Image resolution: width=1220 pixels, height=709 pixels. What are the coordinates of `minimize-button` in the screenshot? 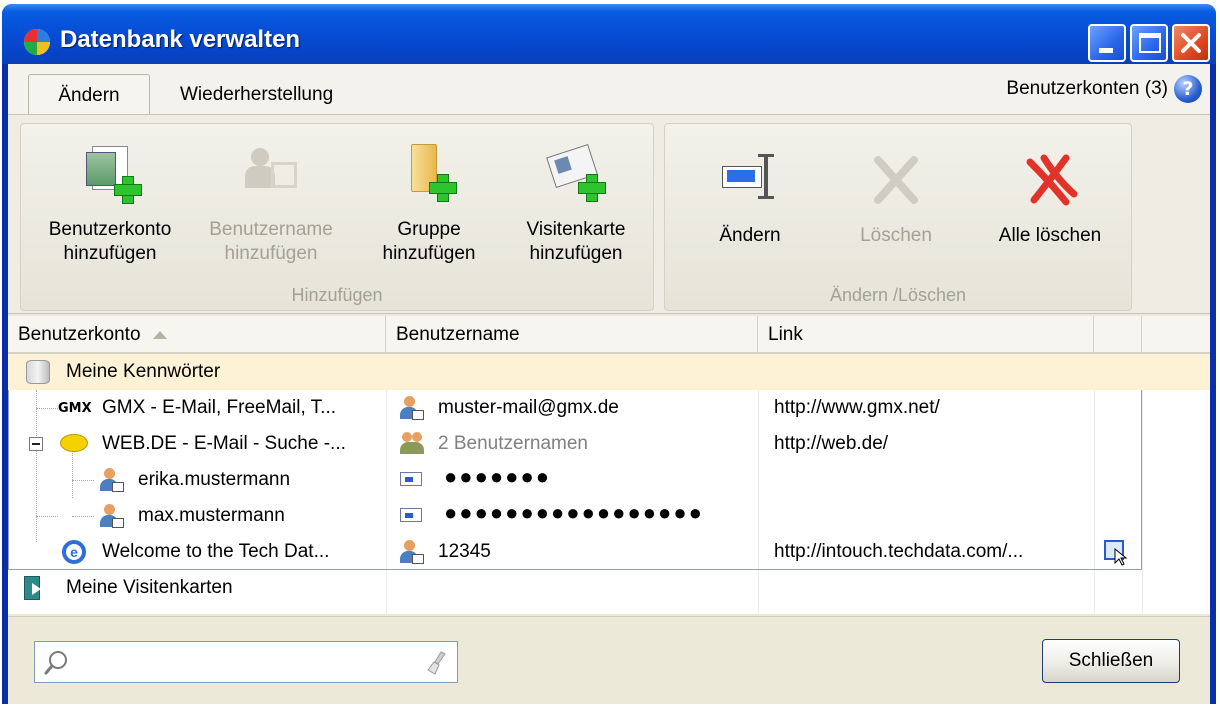 It's located at (1107, 43).